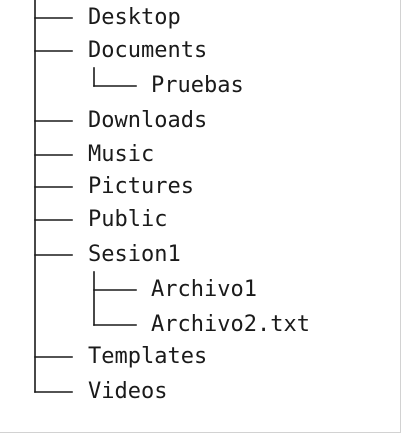 The width and height of the screenshot is (402, 435). Describe the element at coordinates (134, 18) in the screenshot. I see `tree-item-desktop: Desktop` at that location.